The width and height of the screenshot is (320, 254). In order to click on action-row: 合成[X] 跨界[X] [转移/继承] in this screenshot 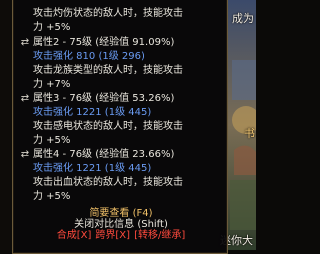, I will do `click(121, 236)`.